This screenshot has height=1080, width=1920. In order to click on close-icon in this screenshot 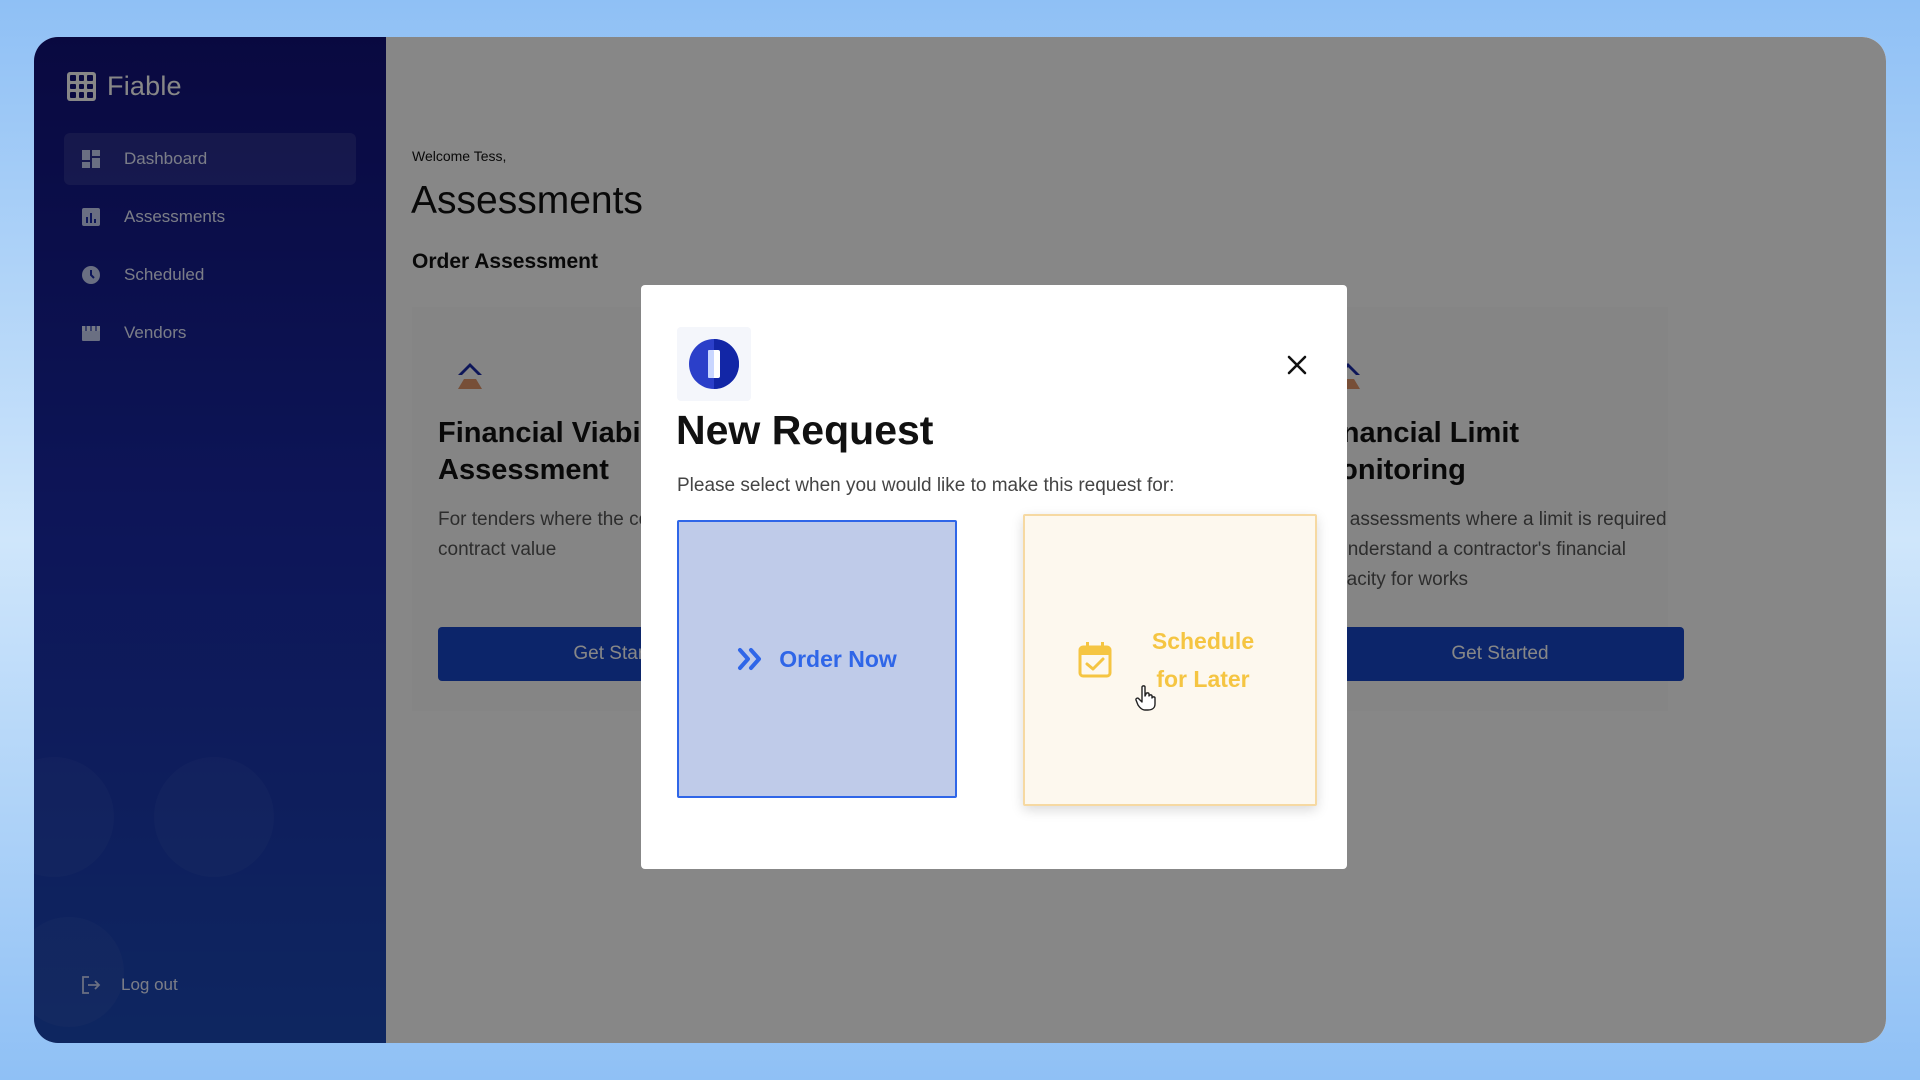, I will do `click(1297, 365)`.